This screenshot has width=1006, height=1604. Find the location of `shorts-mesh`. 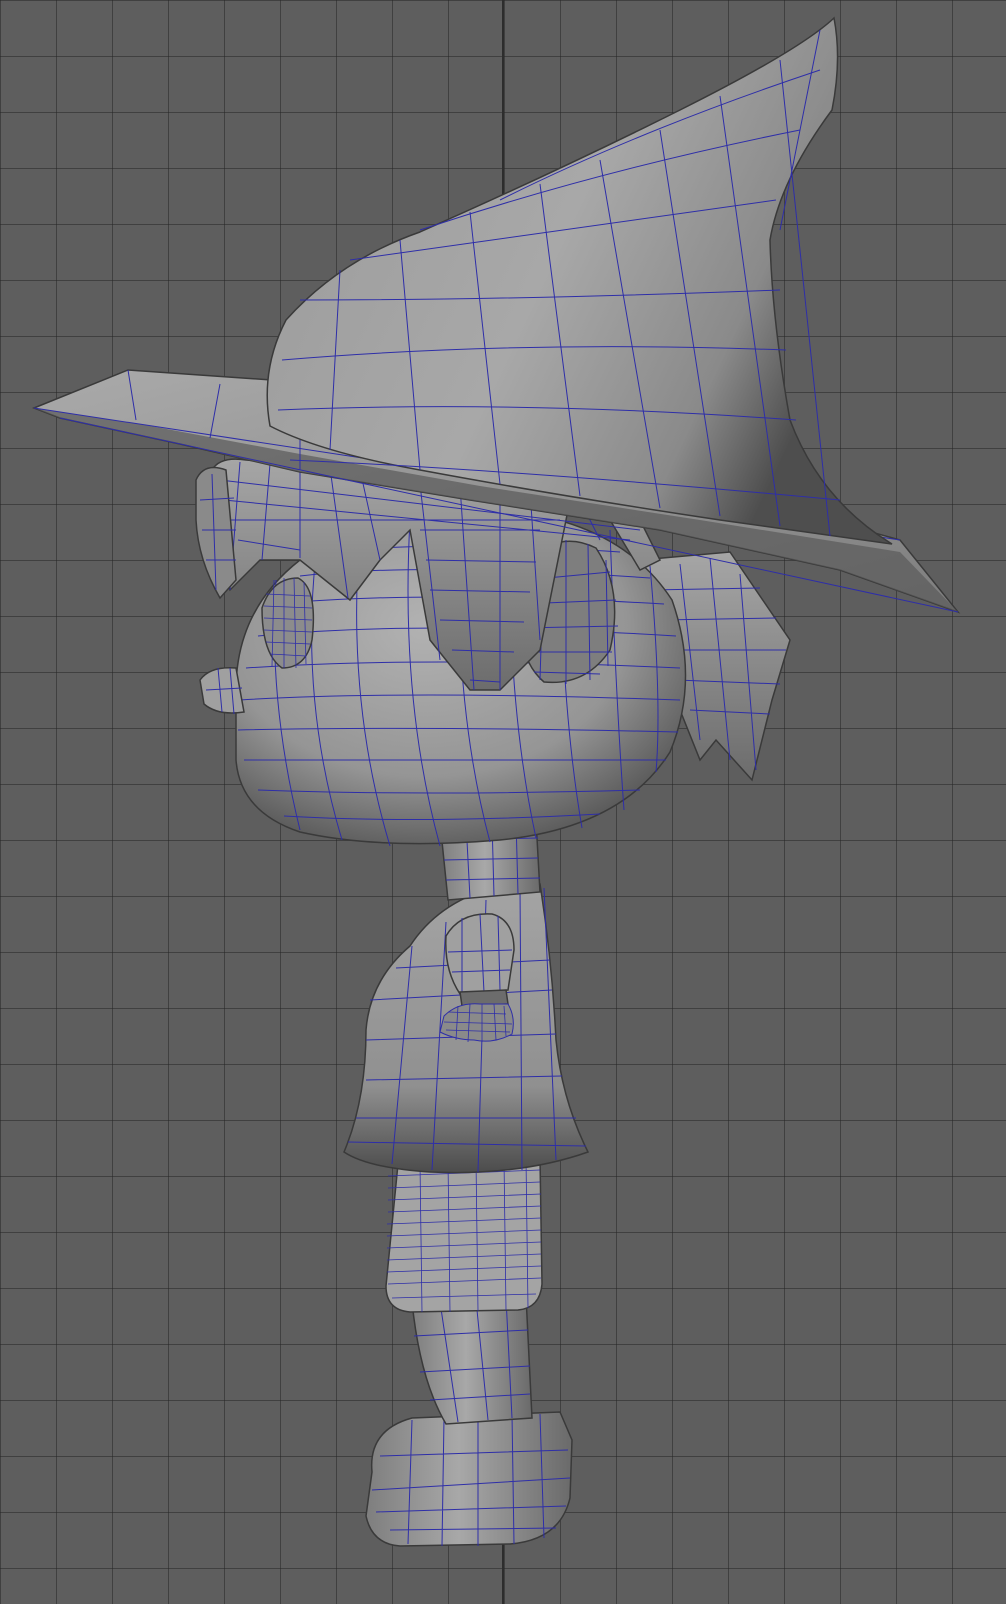

shorts-mesh is located at coordinates (464, 1235).